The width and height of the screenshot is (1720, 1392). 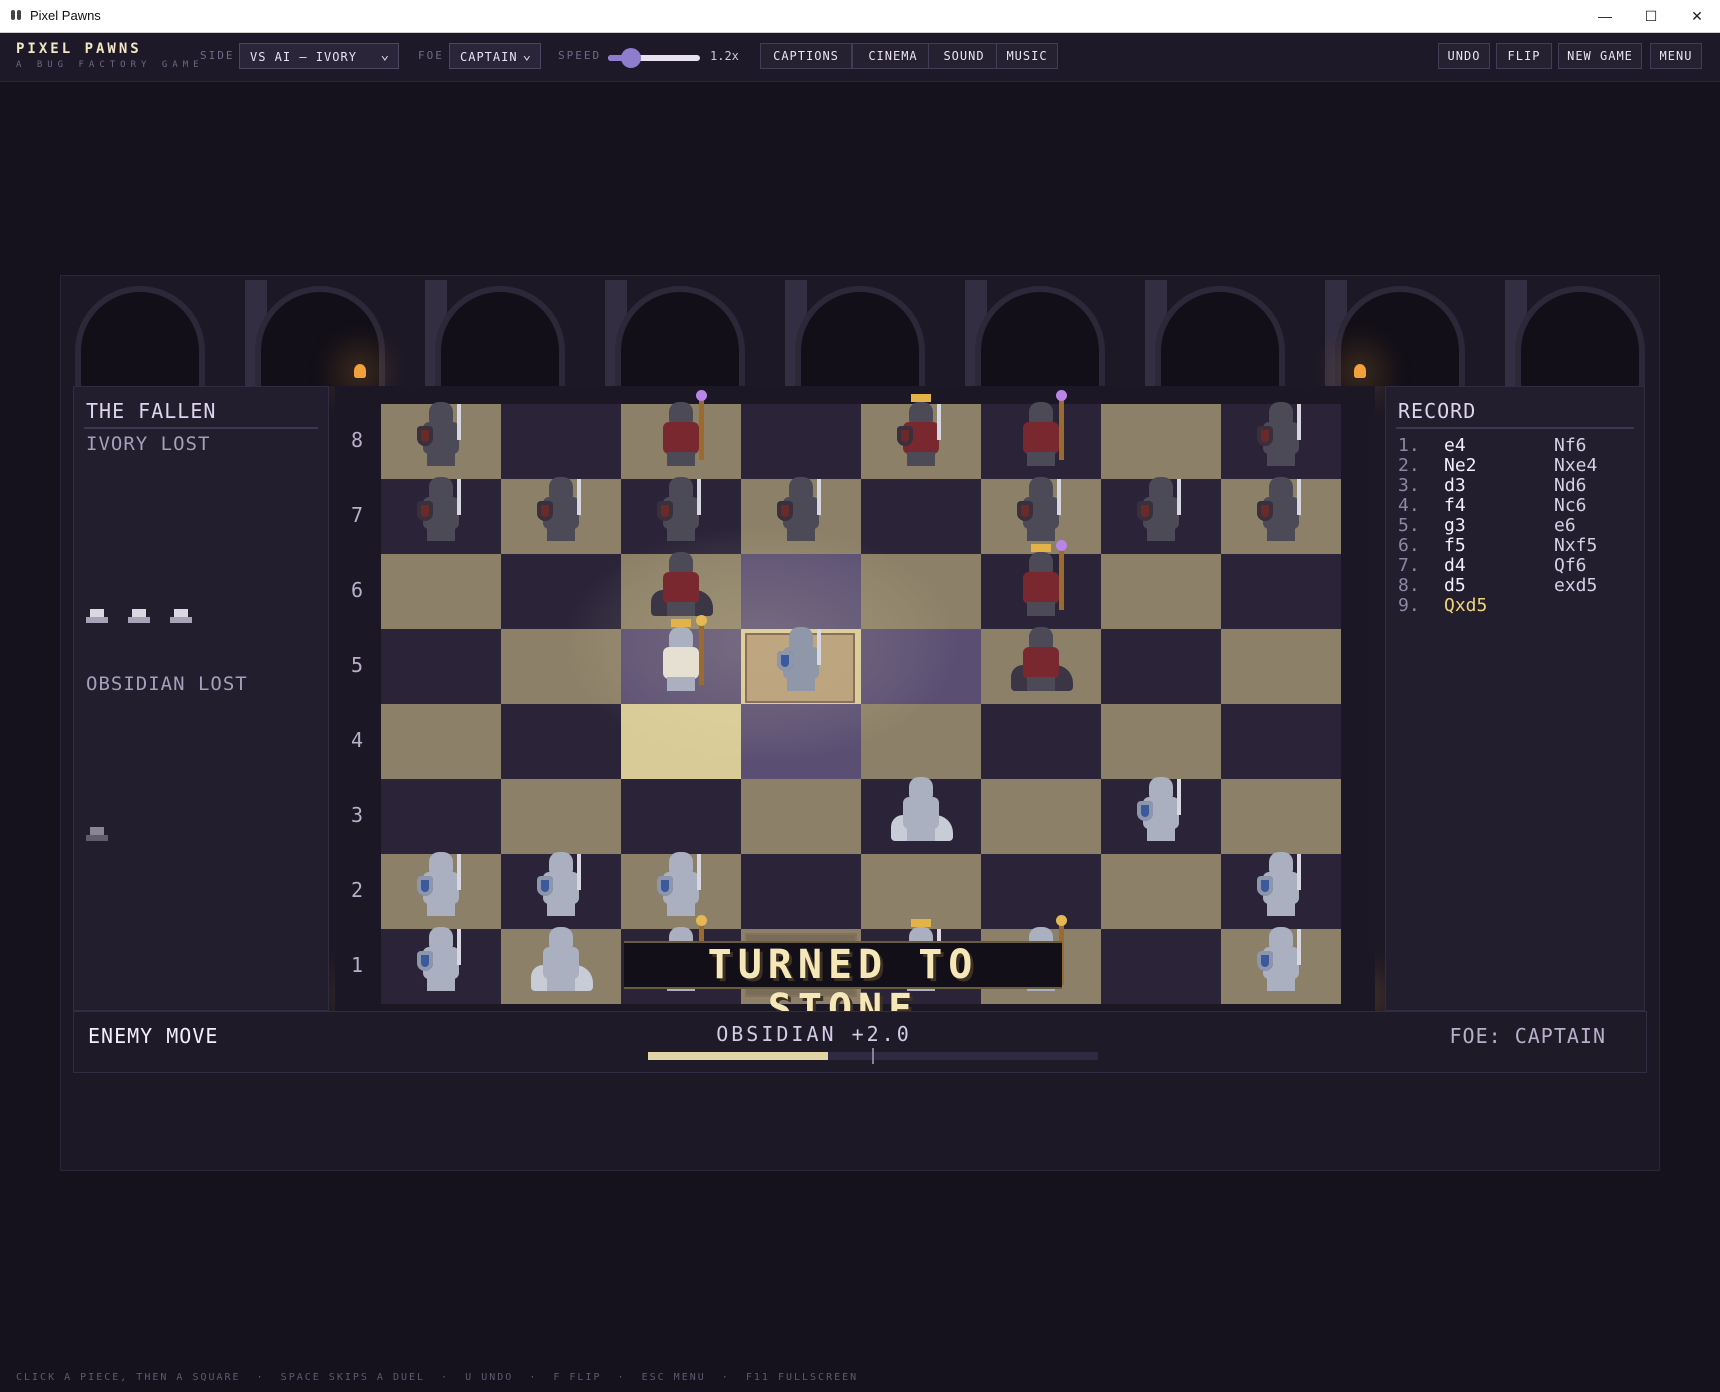 What do you see at coordinates (357, 665) in the screenshot?
I see `rank-label-5: 5` at bounding box center [357, 665].